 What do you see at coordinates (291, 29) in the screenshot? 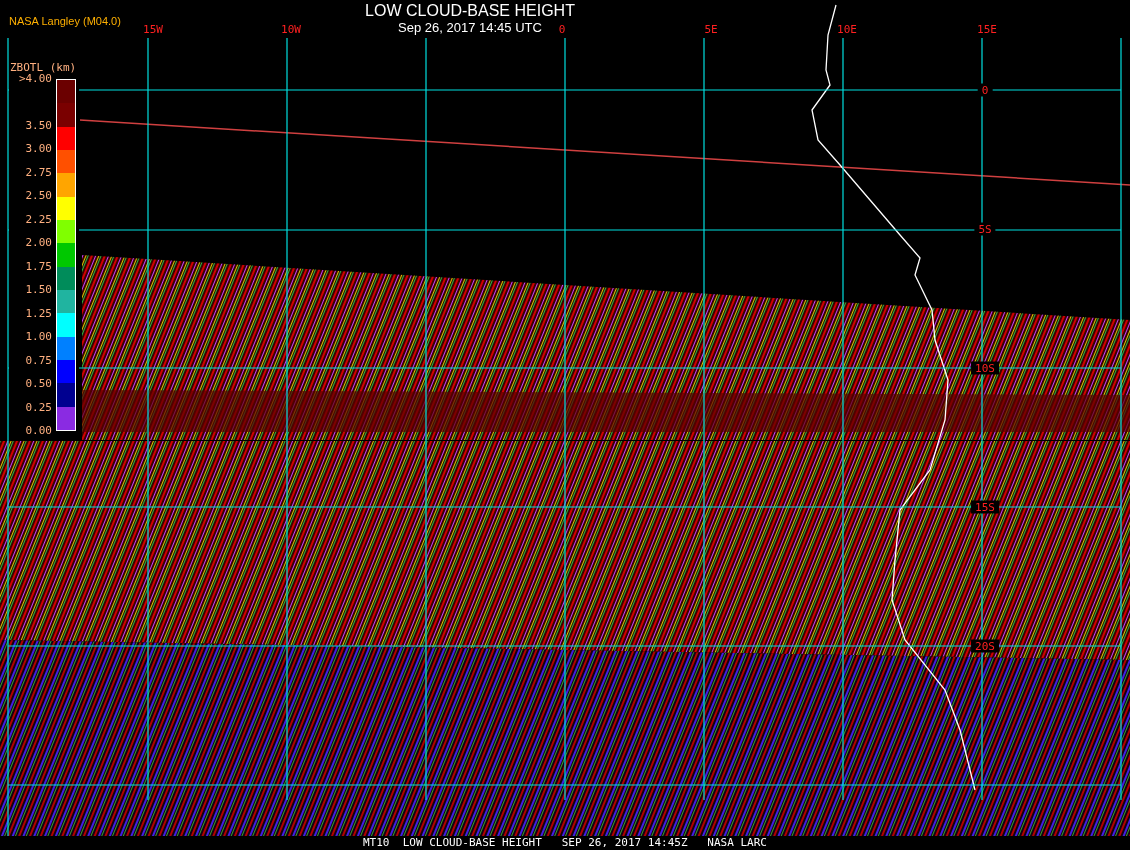
I see `longitude-label: 10W` at bounding box center [291, 29].